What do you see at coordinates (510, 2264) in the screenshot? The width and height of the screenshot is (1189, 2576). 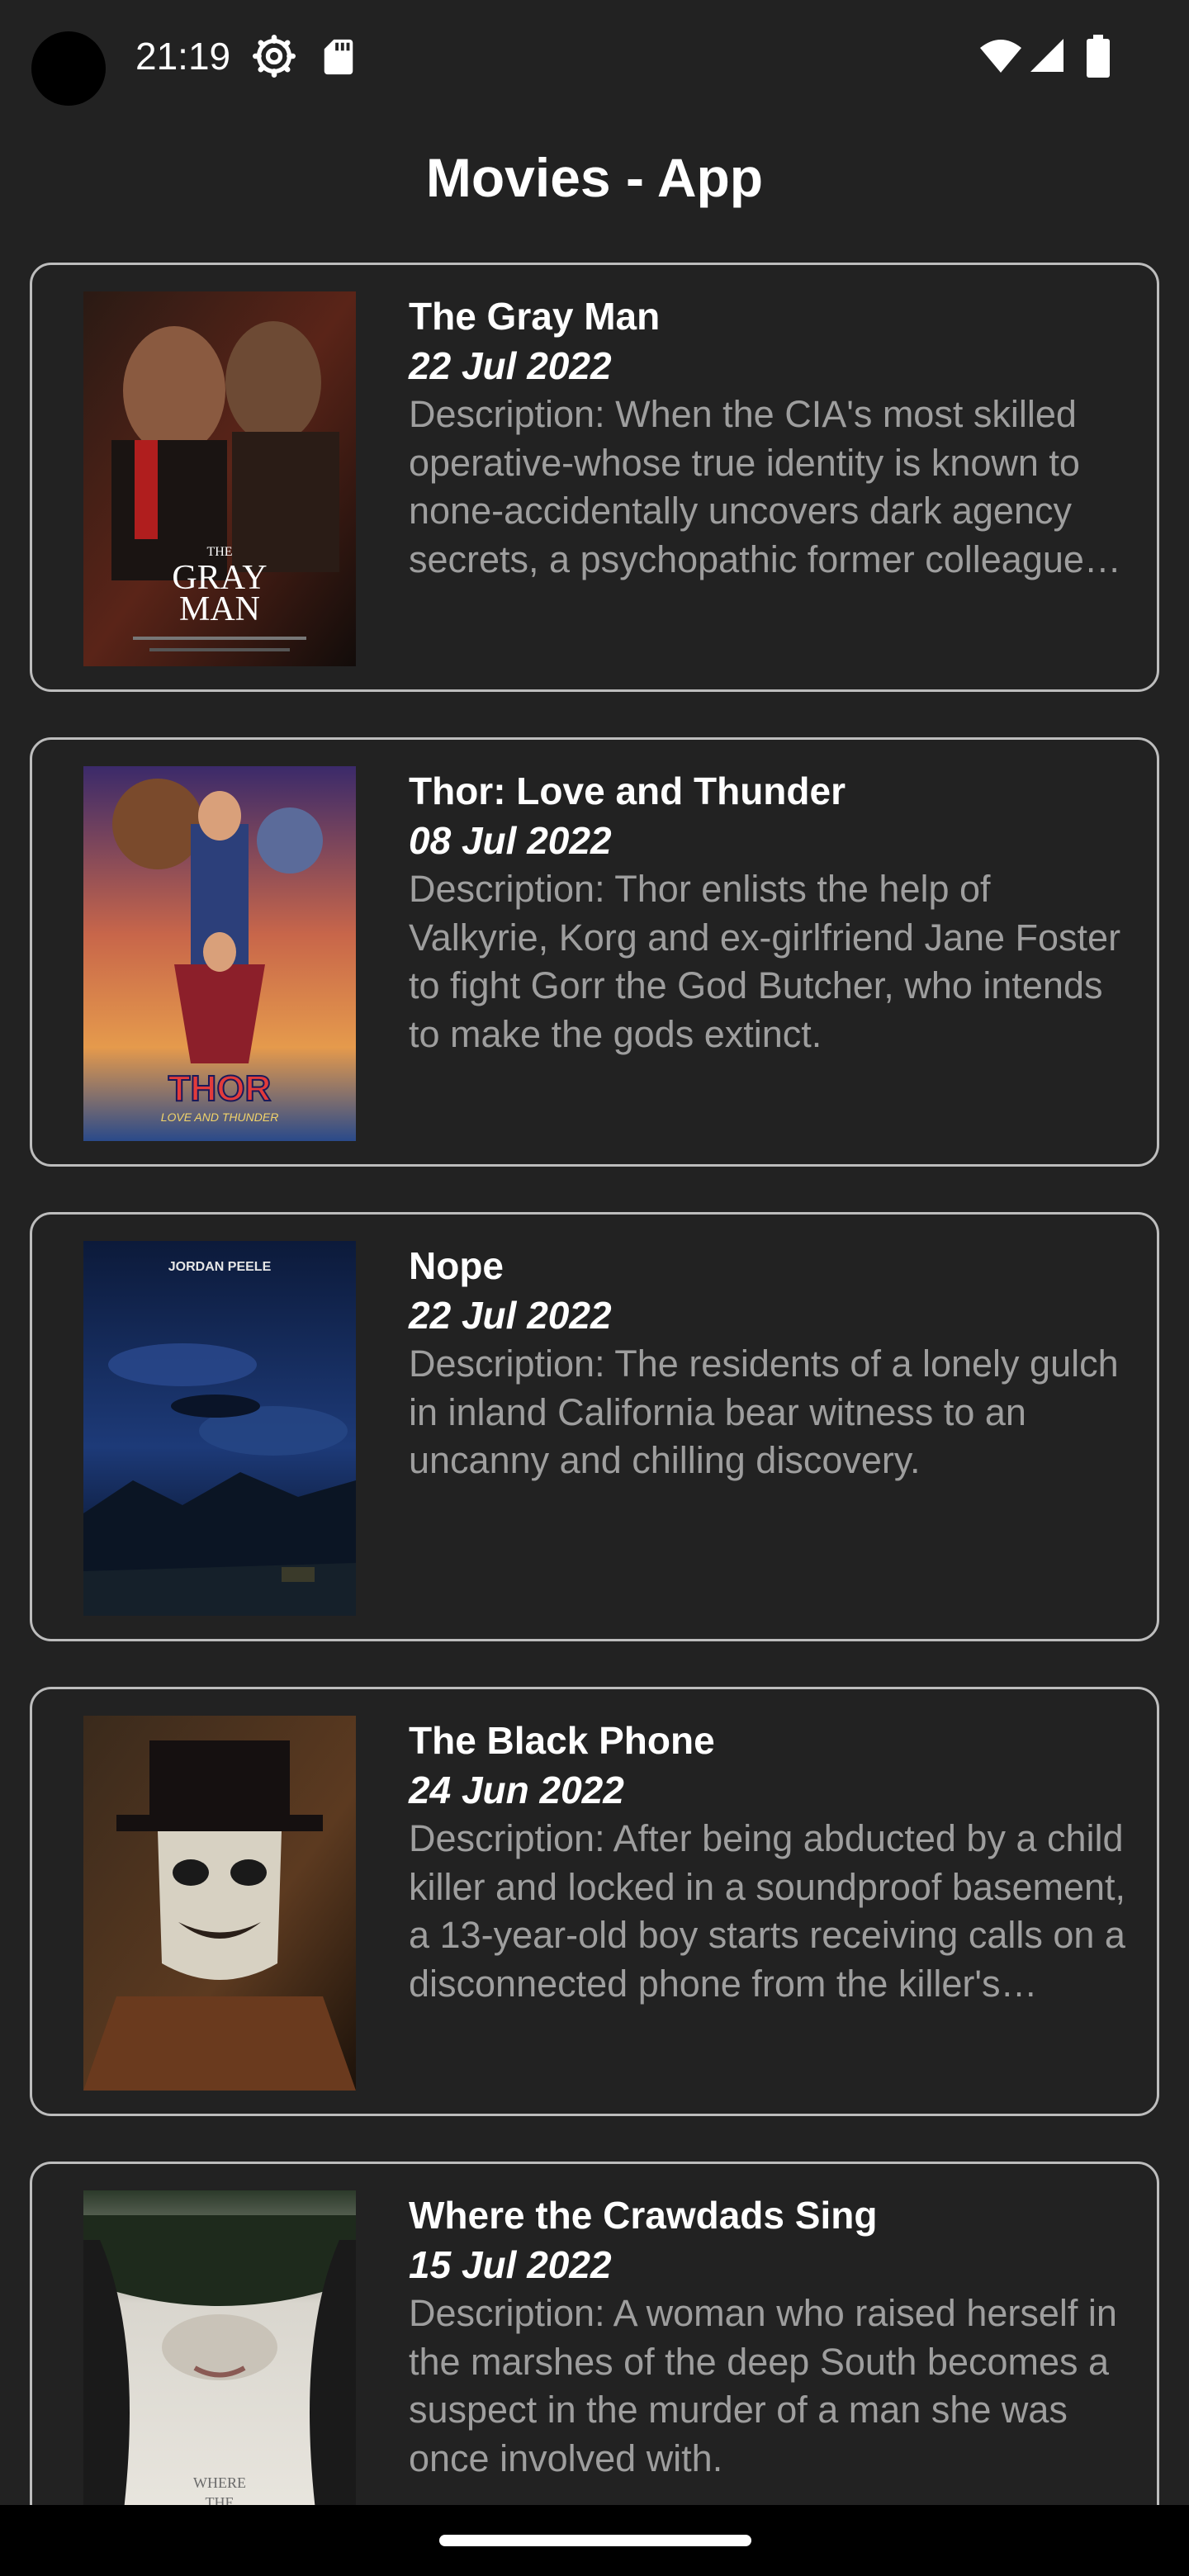 I see `movie-release-date: 15 Jul 2022` at bounding box center [510, 2264].